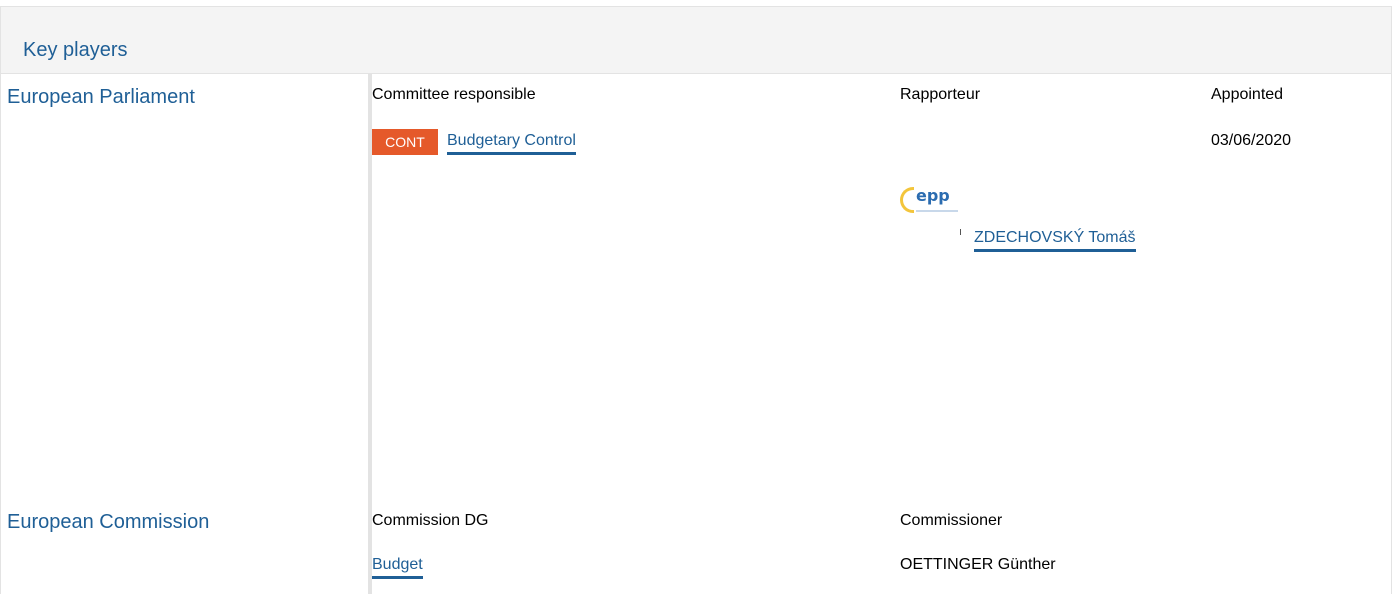  Describe the element at coordinates (405, 142) in the screenshot. I see `committee-code-badge: CONT` at that location.